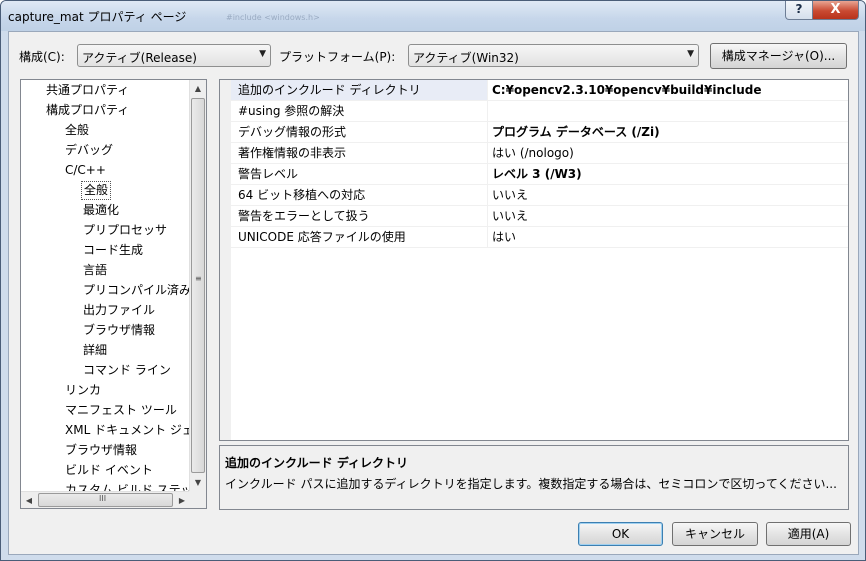 The width and height of the screenshot is (866, 561). I want to click on tree-item: コード生成, so click(113, 250).